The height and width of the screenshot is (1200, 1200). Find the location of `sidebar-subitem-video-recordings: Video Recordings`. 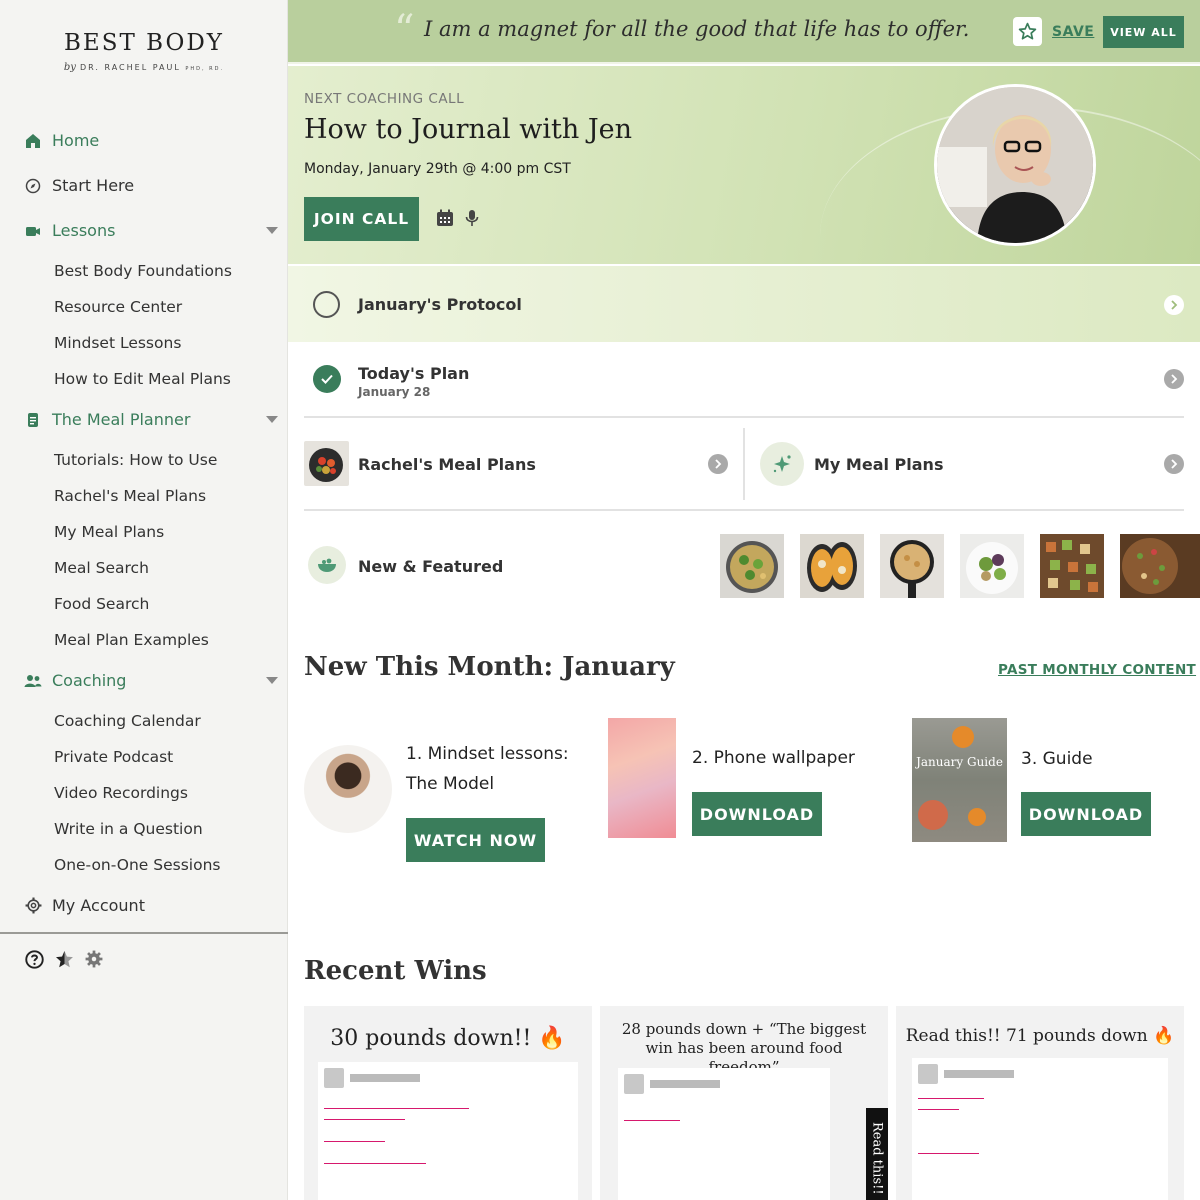

sidebar-subitem-video-recordings: Video Recordings is located at coordinates (144, 793).